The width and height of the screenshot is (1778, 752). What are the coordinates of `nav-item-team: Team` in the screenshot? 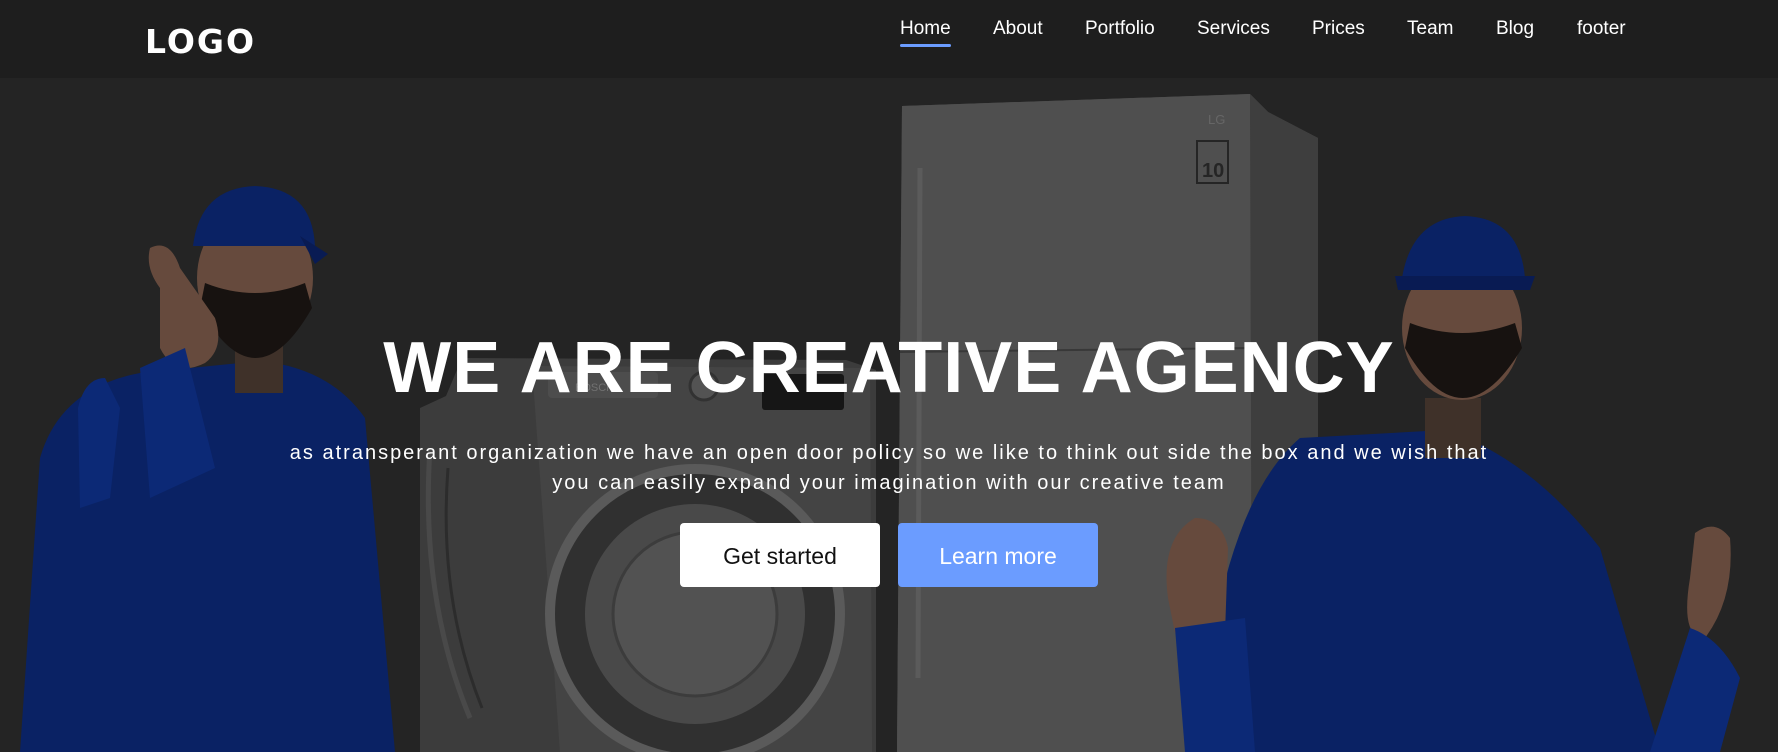 It's located at (1430, 29).